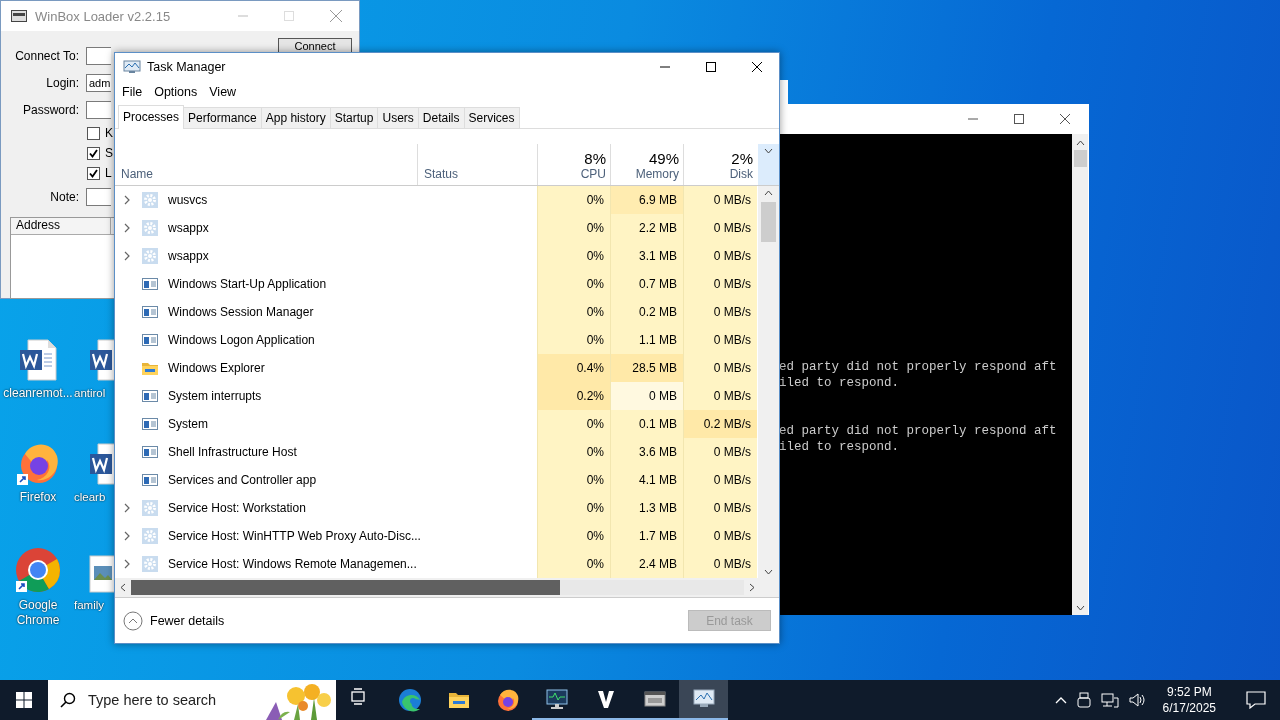 The image size is (1280, 720). What do you see at coordinates (19, 16) in the screenshot?
I see `app-icon` at bounding box center [19, 16].